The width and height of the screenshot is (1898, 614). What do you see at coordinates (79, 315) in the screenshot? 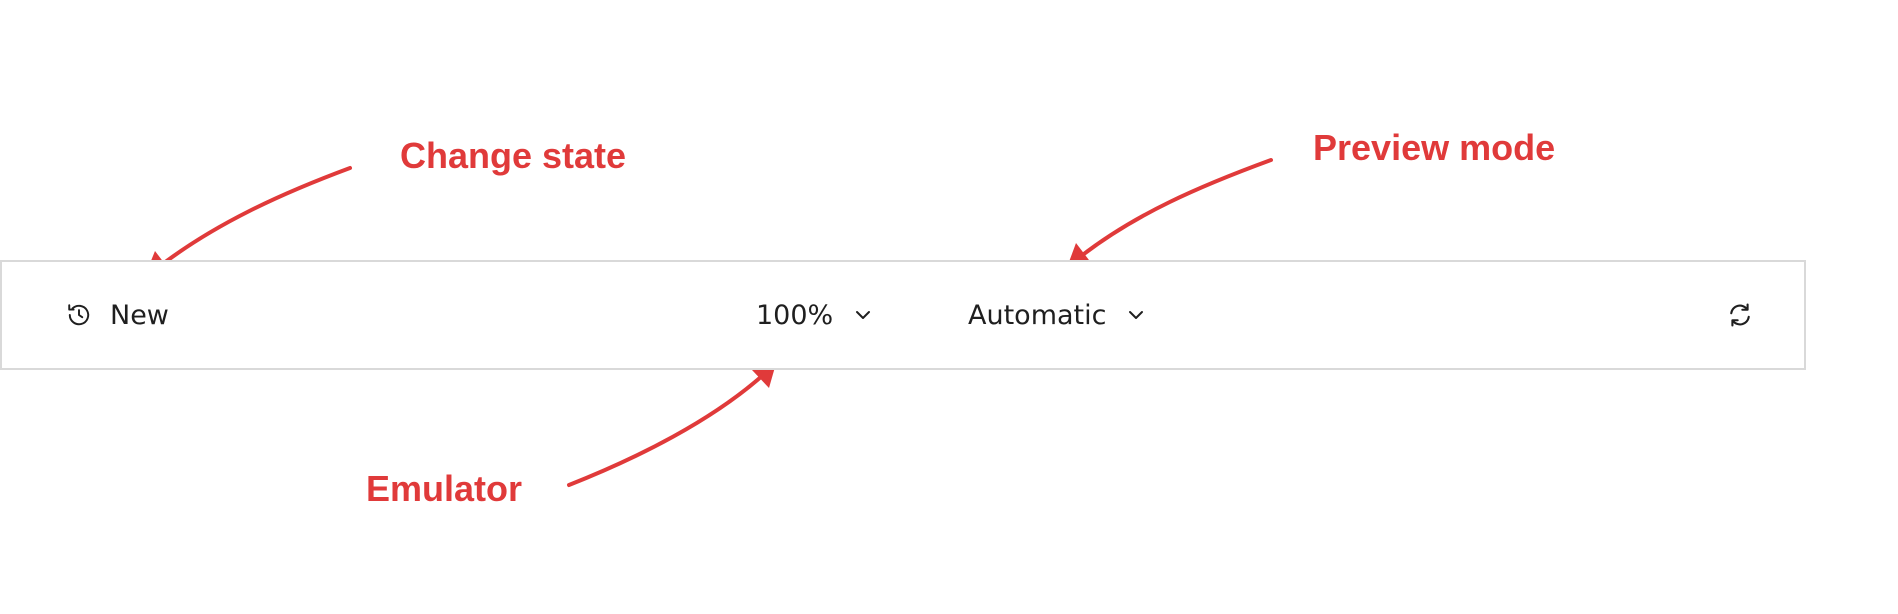
I see `history-icon` at bounding box center [79, 315].